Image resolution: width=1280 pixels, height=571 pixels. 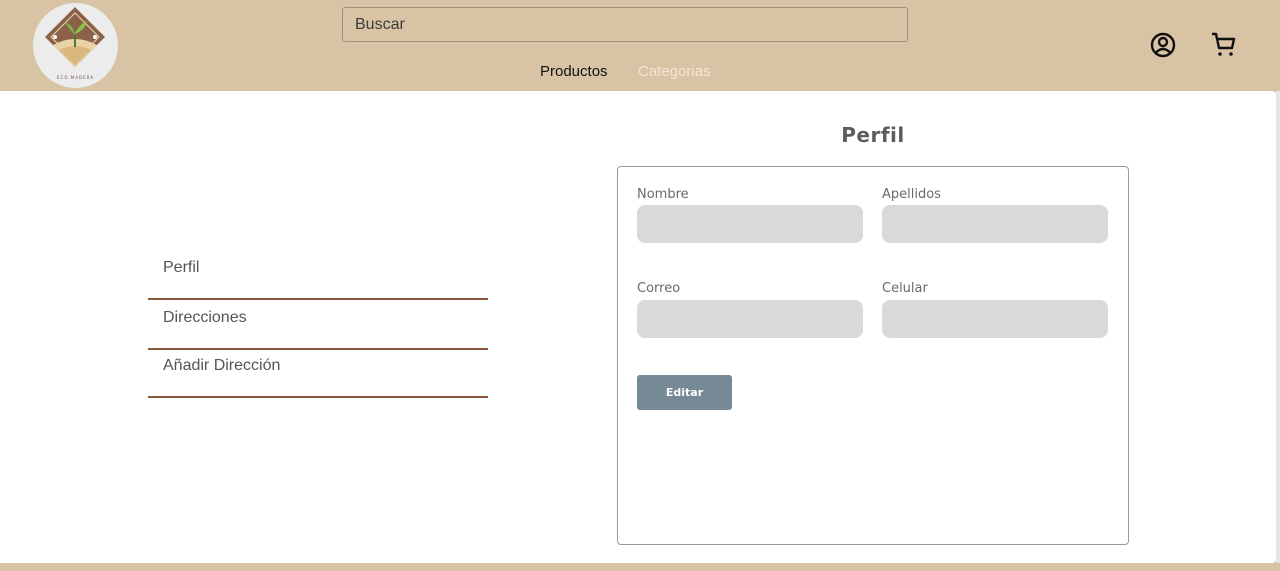 What do you see at coordinates (995, 319) in the screenshot?
I see `celular-field` at bounding box center [995, 319].